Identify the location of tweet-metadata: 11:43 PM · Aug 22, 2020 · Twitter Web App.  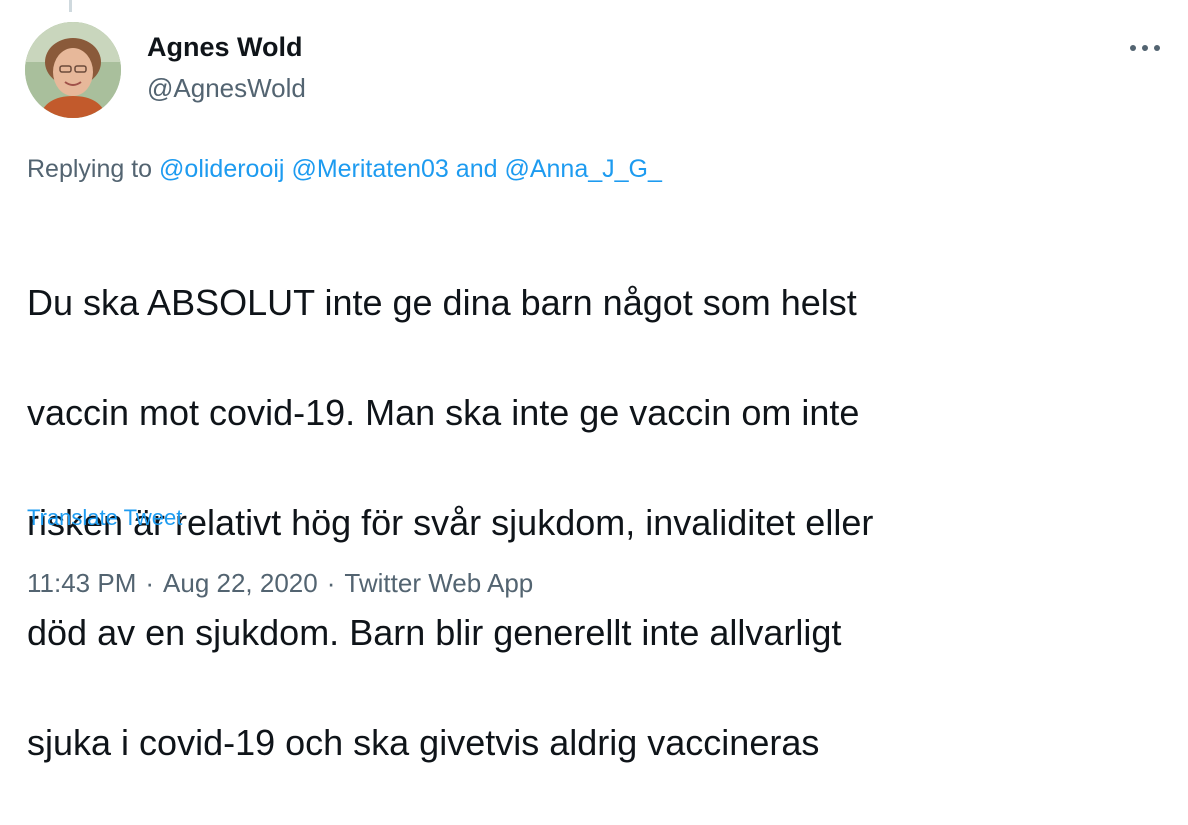
(280, 583).